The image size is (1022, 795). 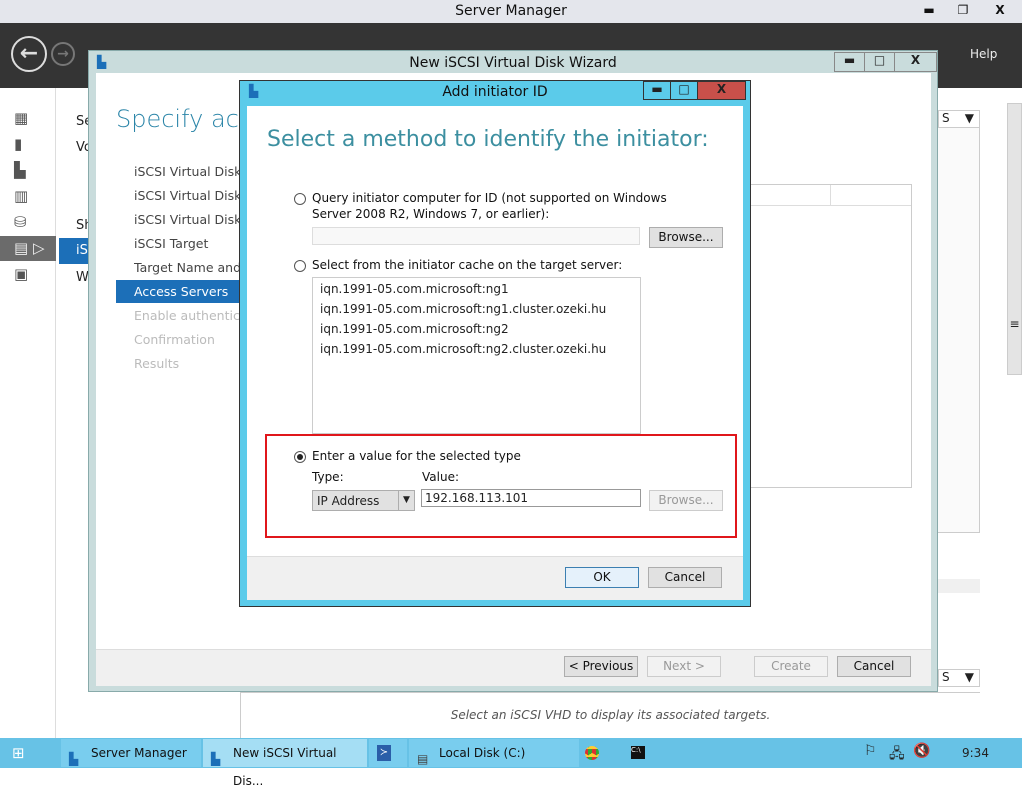 I want to click on dialog-window-controls: ▬ □ X, so click(x=694, y=90).